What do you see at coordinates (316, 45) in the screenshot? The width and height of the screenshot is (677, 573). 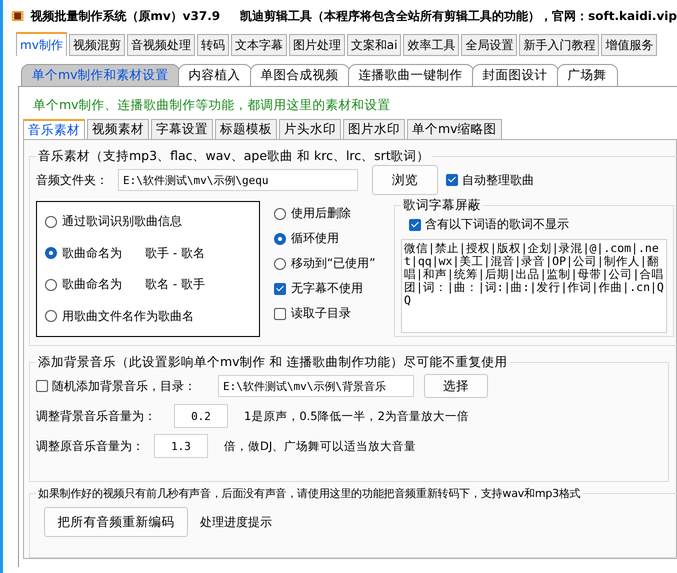 I see `main-tab: 图片处理` at bounding box center [316, 45].